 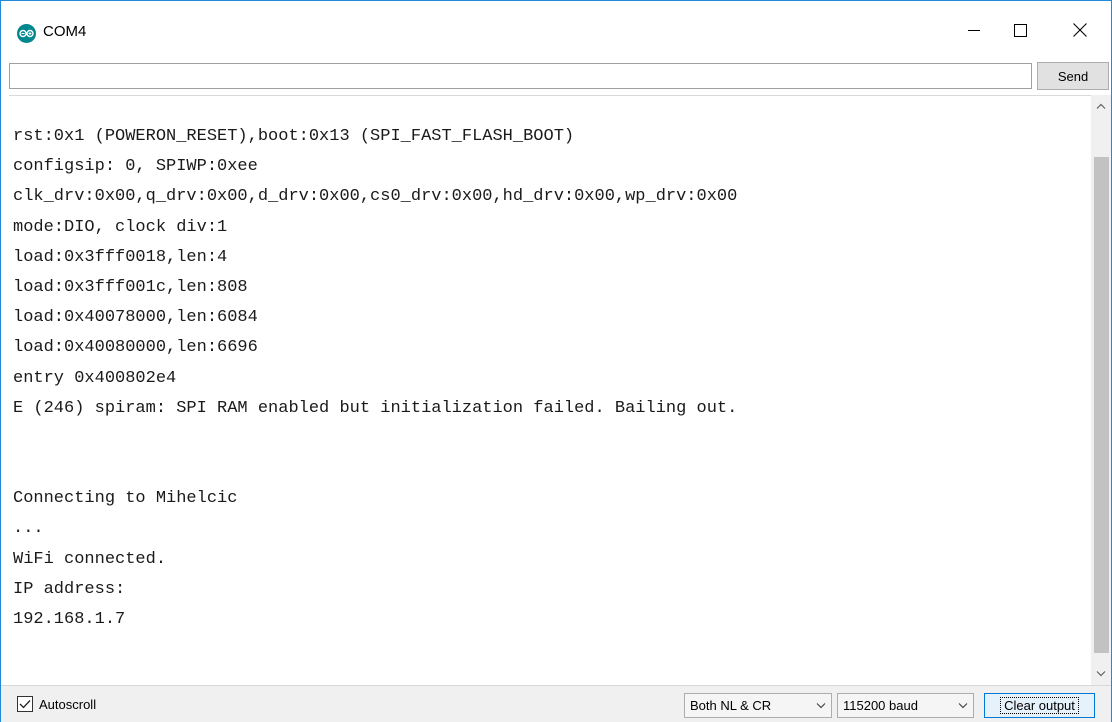 What do you see at coordinates (95, 378) in the screenshot?
I see `output-line: entry 0x400802e4` at bounding box center [95, 378].